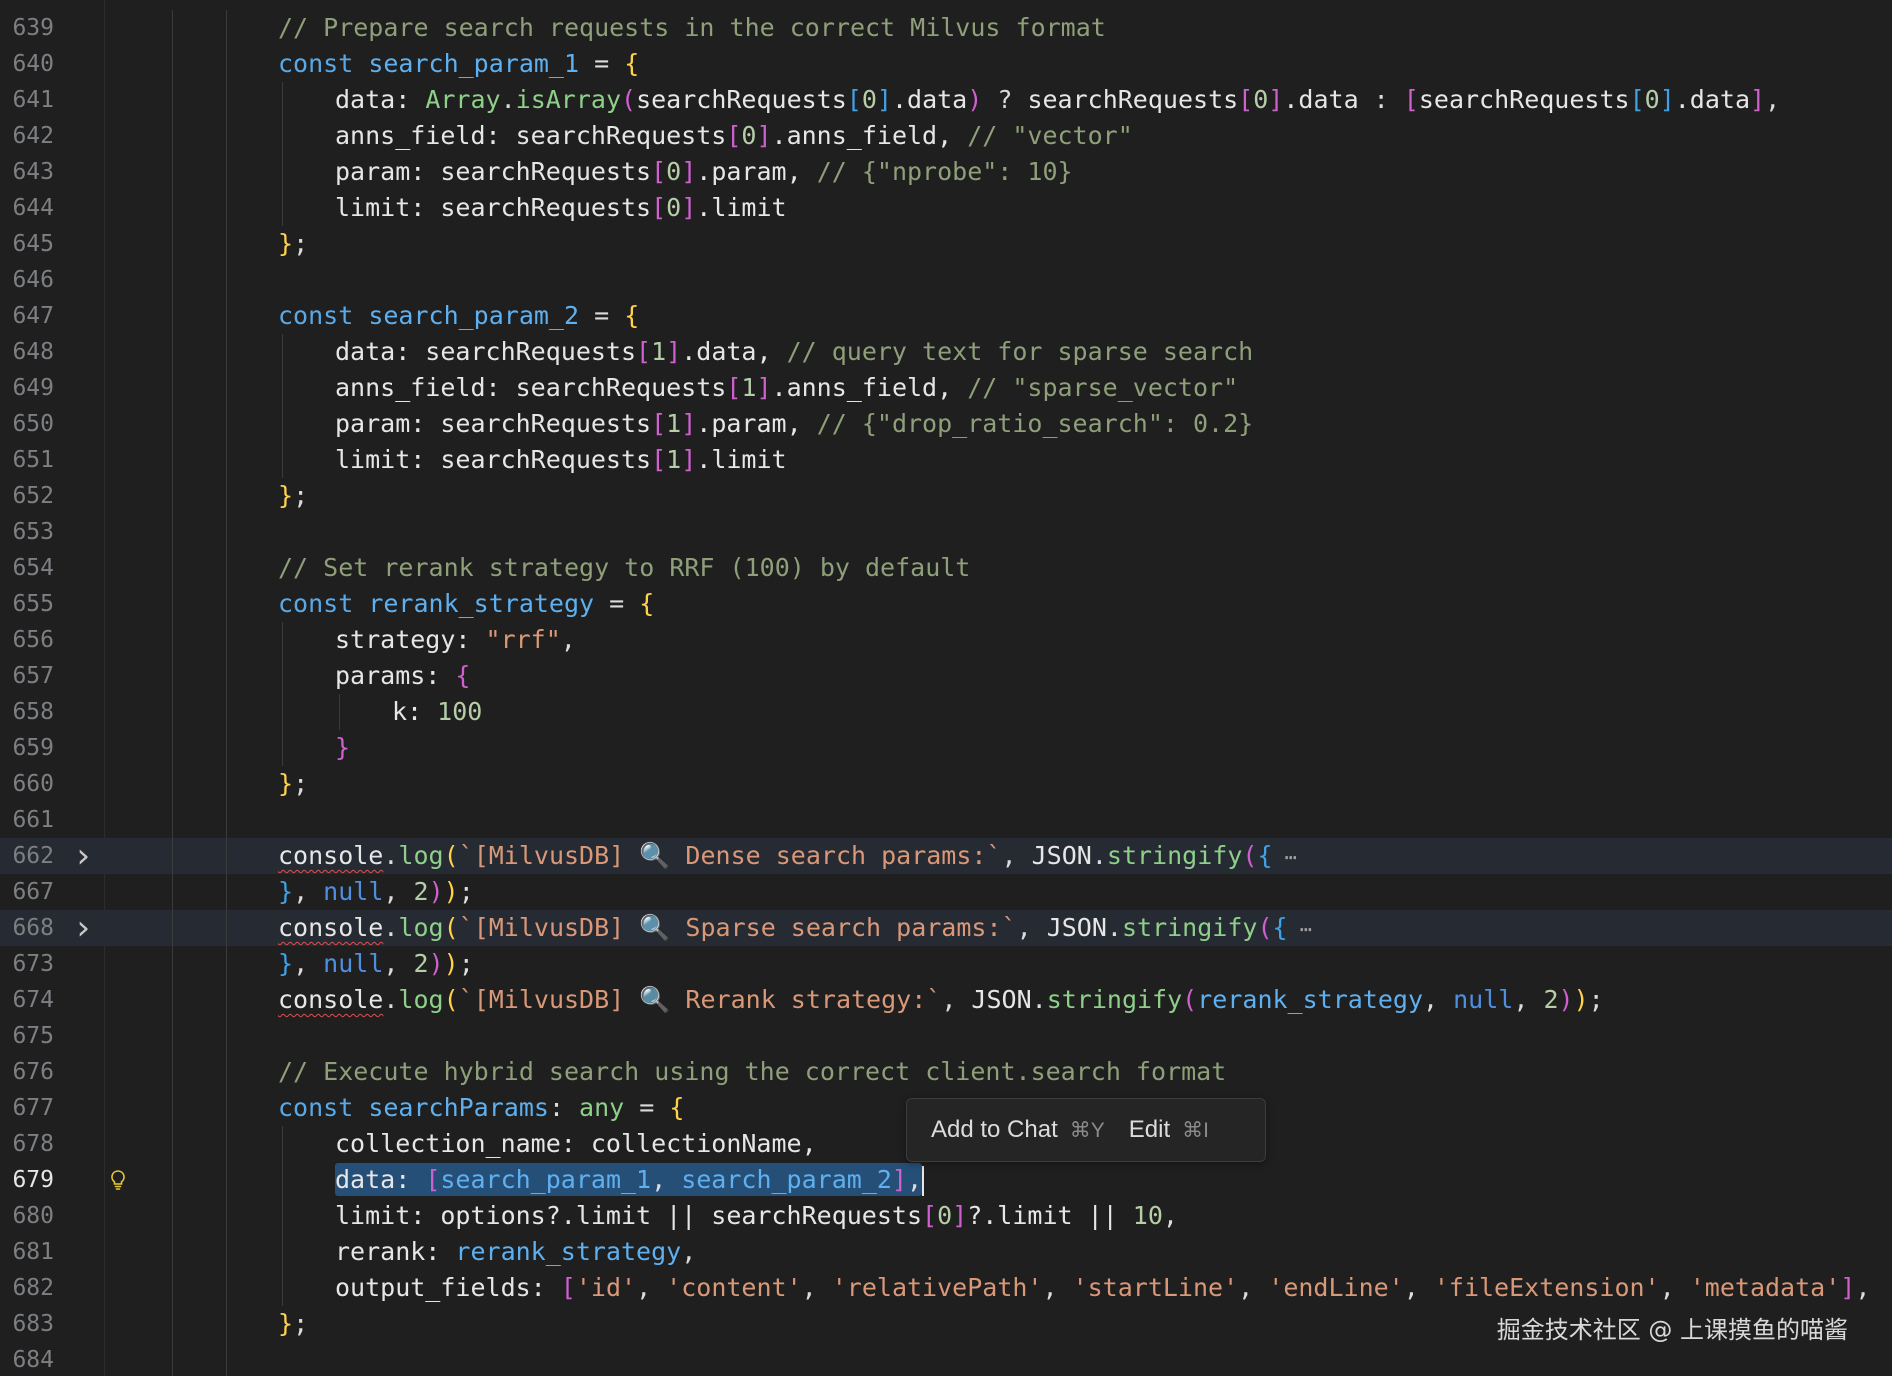  Describe the element at coordinates (561, 208) in the screenshot. I see `code-text: limit: searchRequests[0].limit` at that location.